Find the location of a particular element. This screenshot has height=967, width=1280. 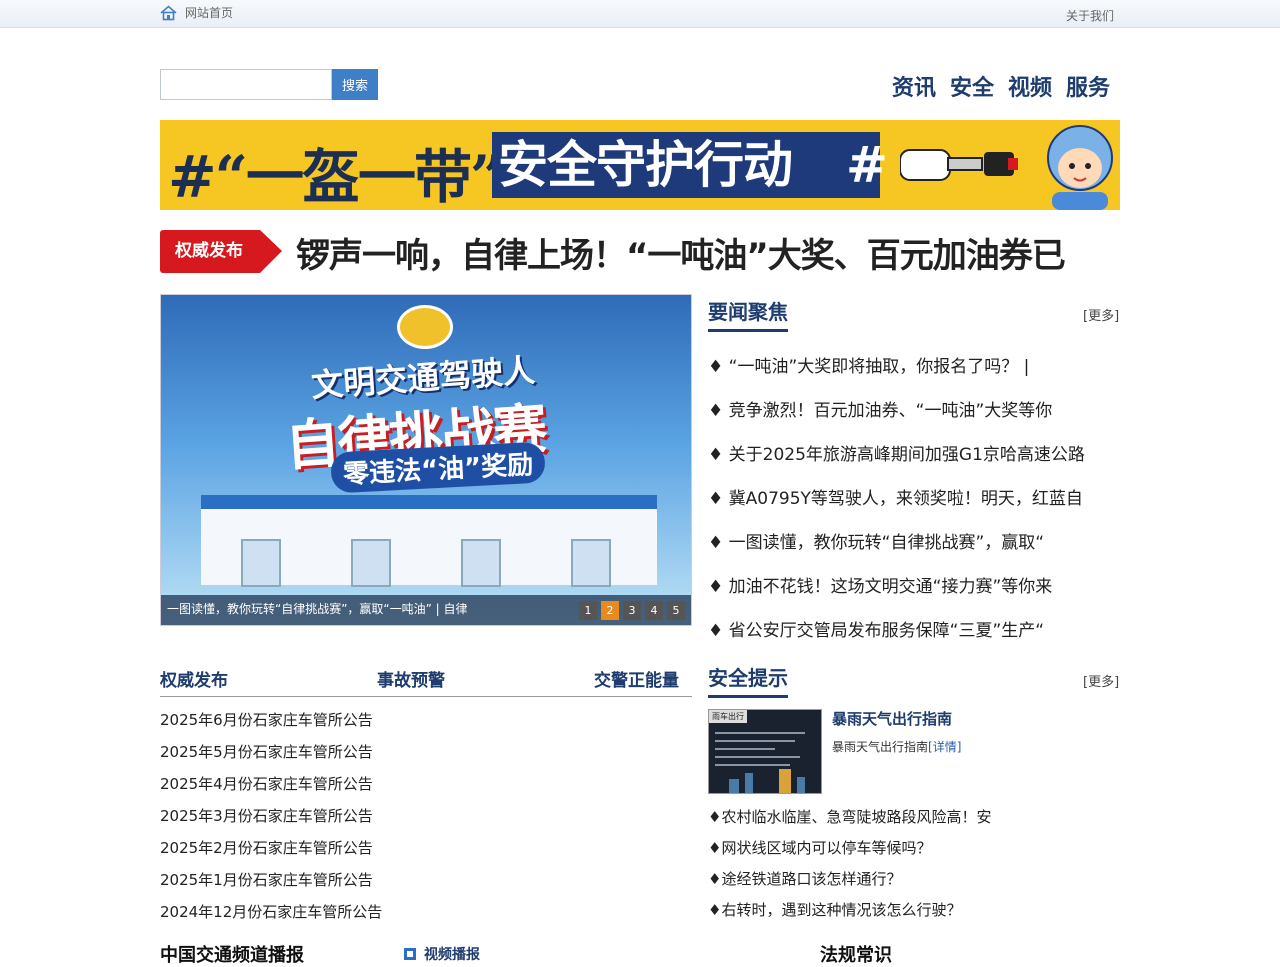

safety-section-title: 安全提示 is located at coordinates (748, 680).